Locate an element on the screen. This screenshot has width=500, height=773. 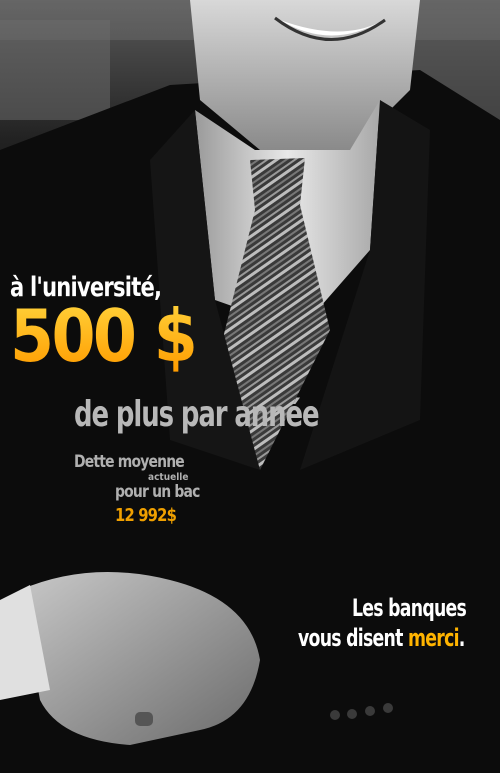
debt-label: Dette moyenne is located at coordinates (129, 462).